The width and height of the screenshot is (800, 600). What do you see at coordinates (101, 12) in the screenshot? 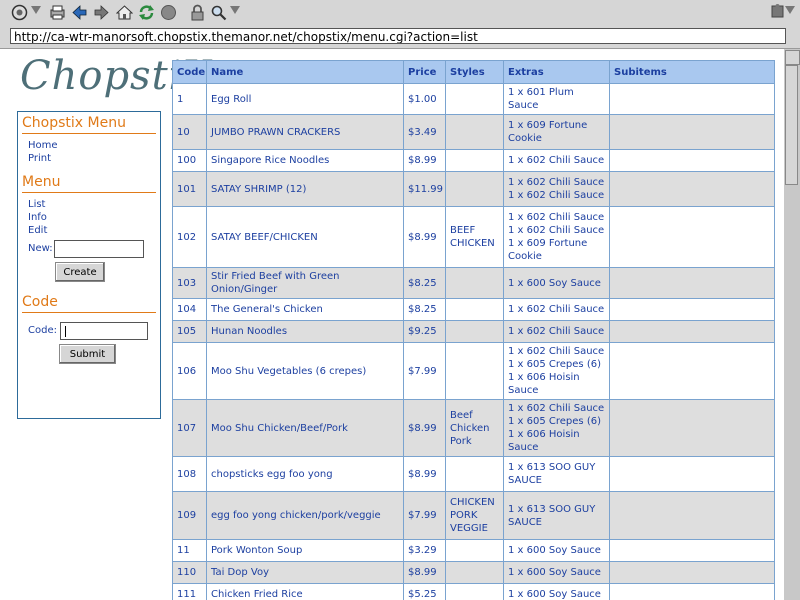
I see `forward-arrow-icon` at bounding box center [101, 12].